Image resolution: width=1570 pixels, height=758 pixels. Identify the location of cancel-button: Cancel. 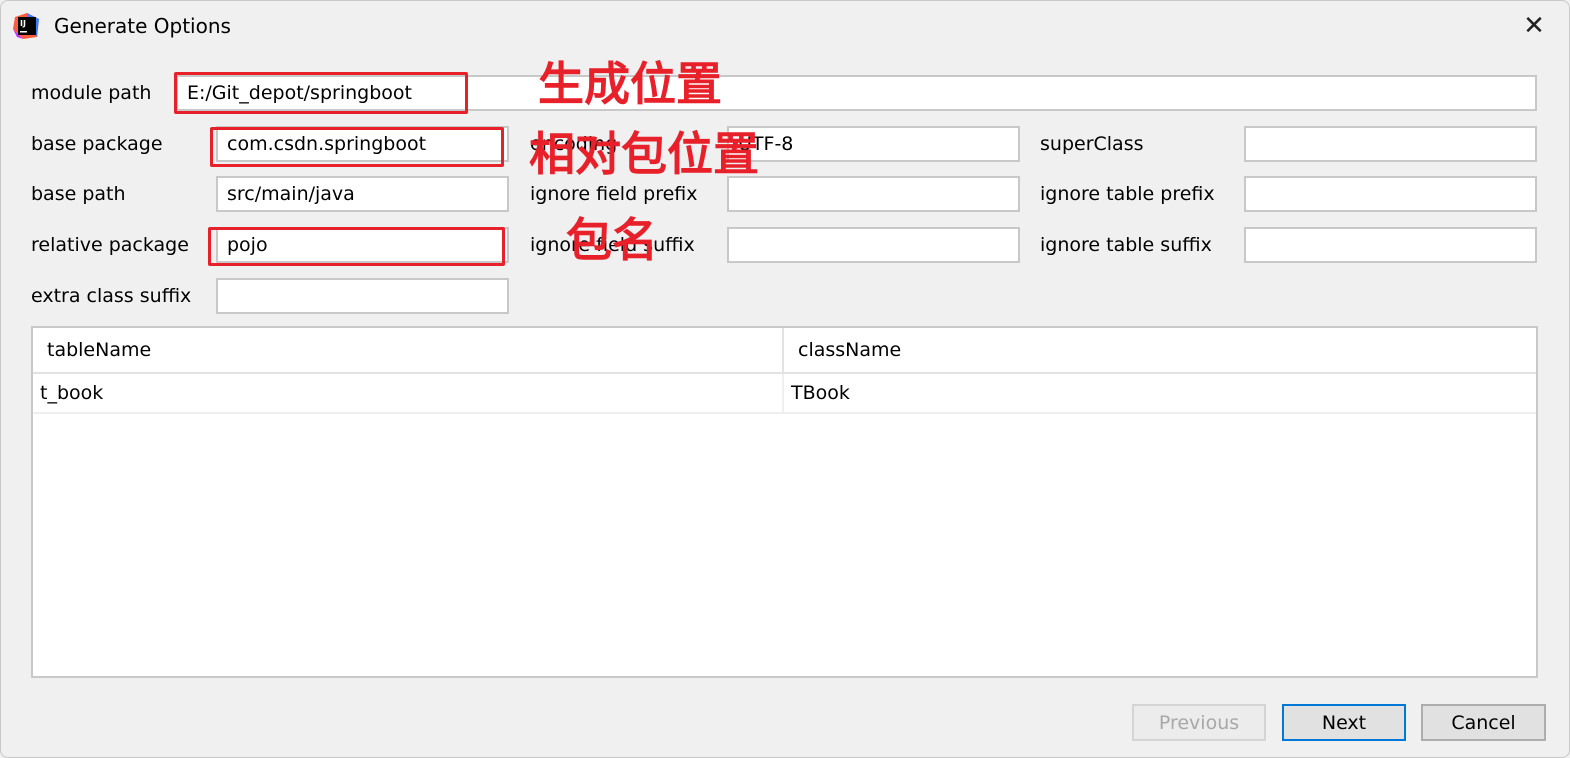
(1483, 722).